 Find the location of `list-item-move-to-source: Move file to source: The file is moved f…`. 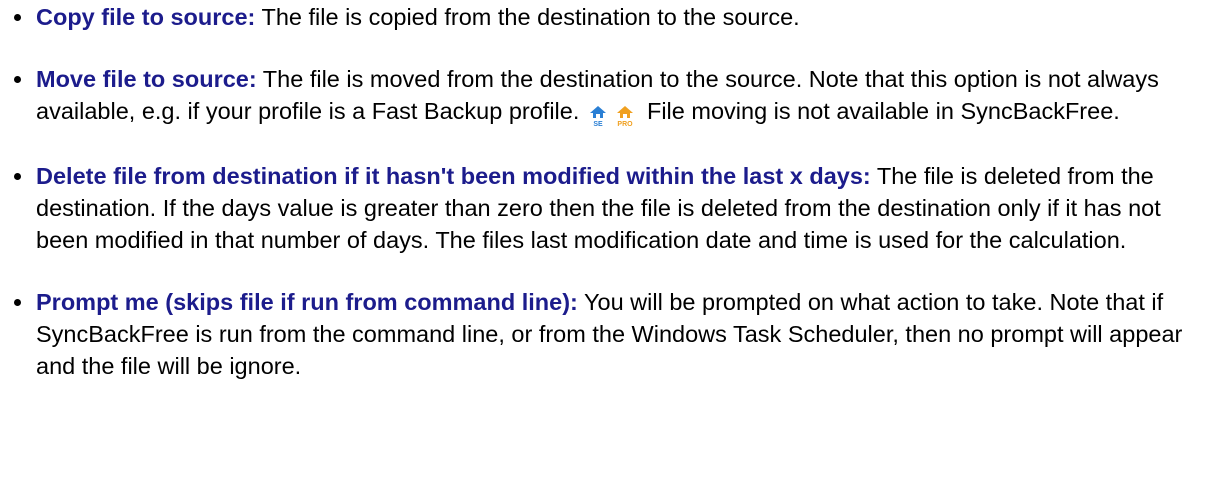

list-item-move-to-source: Move file to source: The file is moved f… is located at coordinates (612, 96).